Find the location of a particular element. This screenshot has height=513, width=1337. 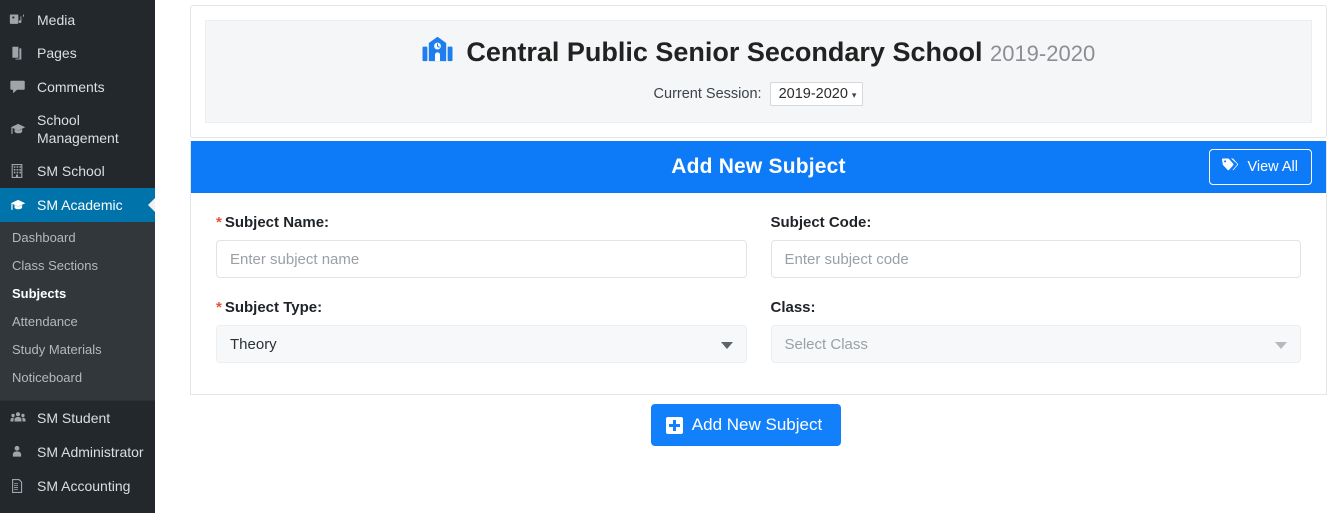

subject-name-label-text: Subject Name: is located at coordinates (277, 222).